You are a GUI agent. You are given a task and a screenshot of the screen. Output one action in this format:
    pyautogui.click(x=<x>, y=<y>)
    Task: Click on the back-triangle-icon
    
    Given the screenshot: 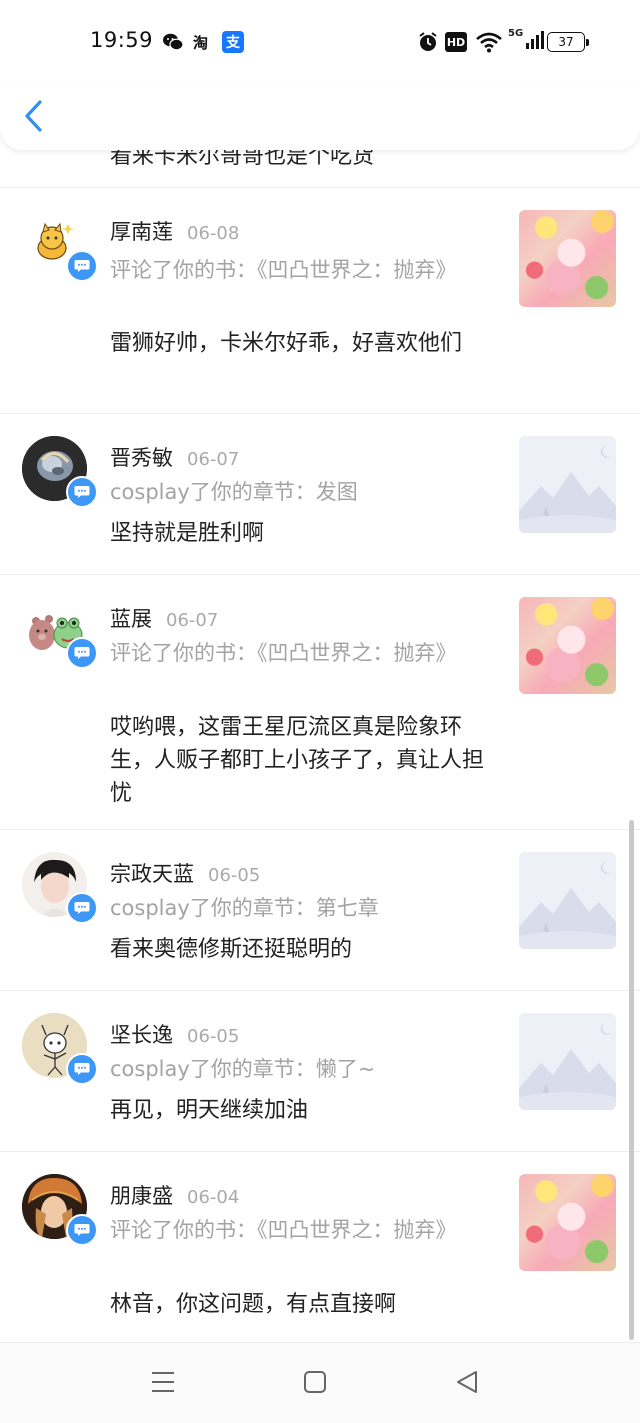 What is the action you would take?
    pyautogui.click(x=467, y=1384)
    